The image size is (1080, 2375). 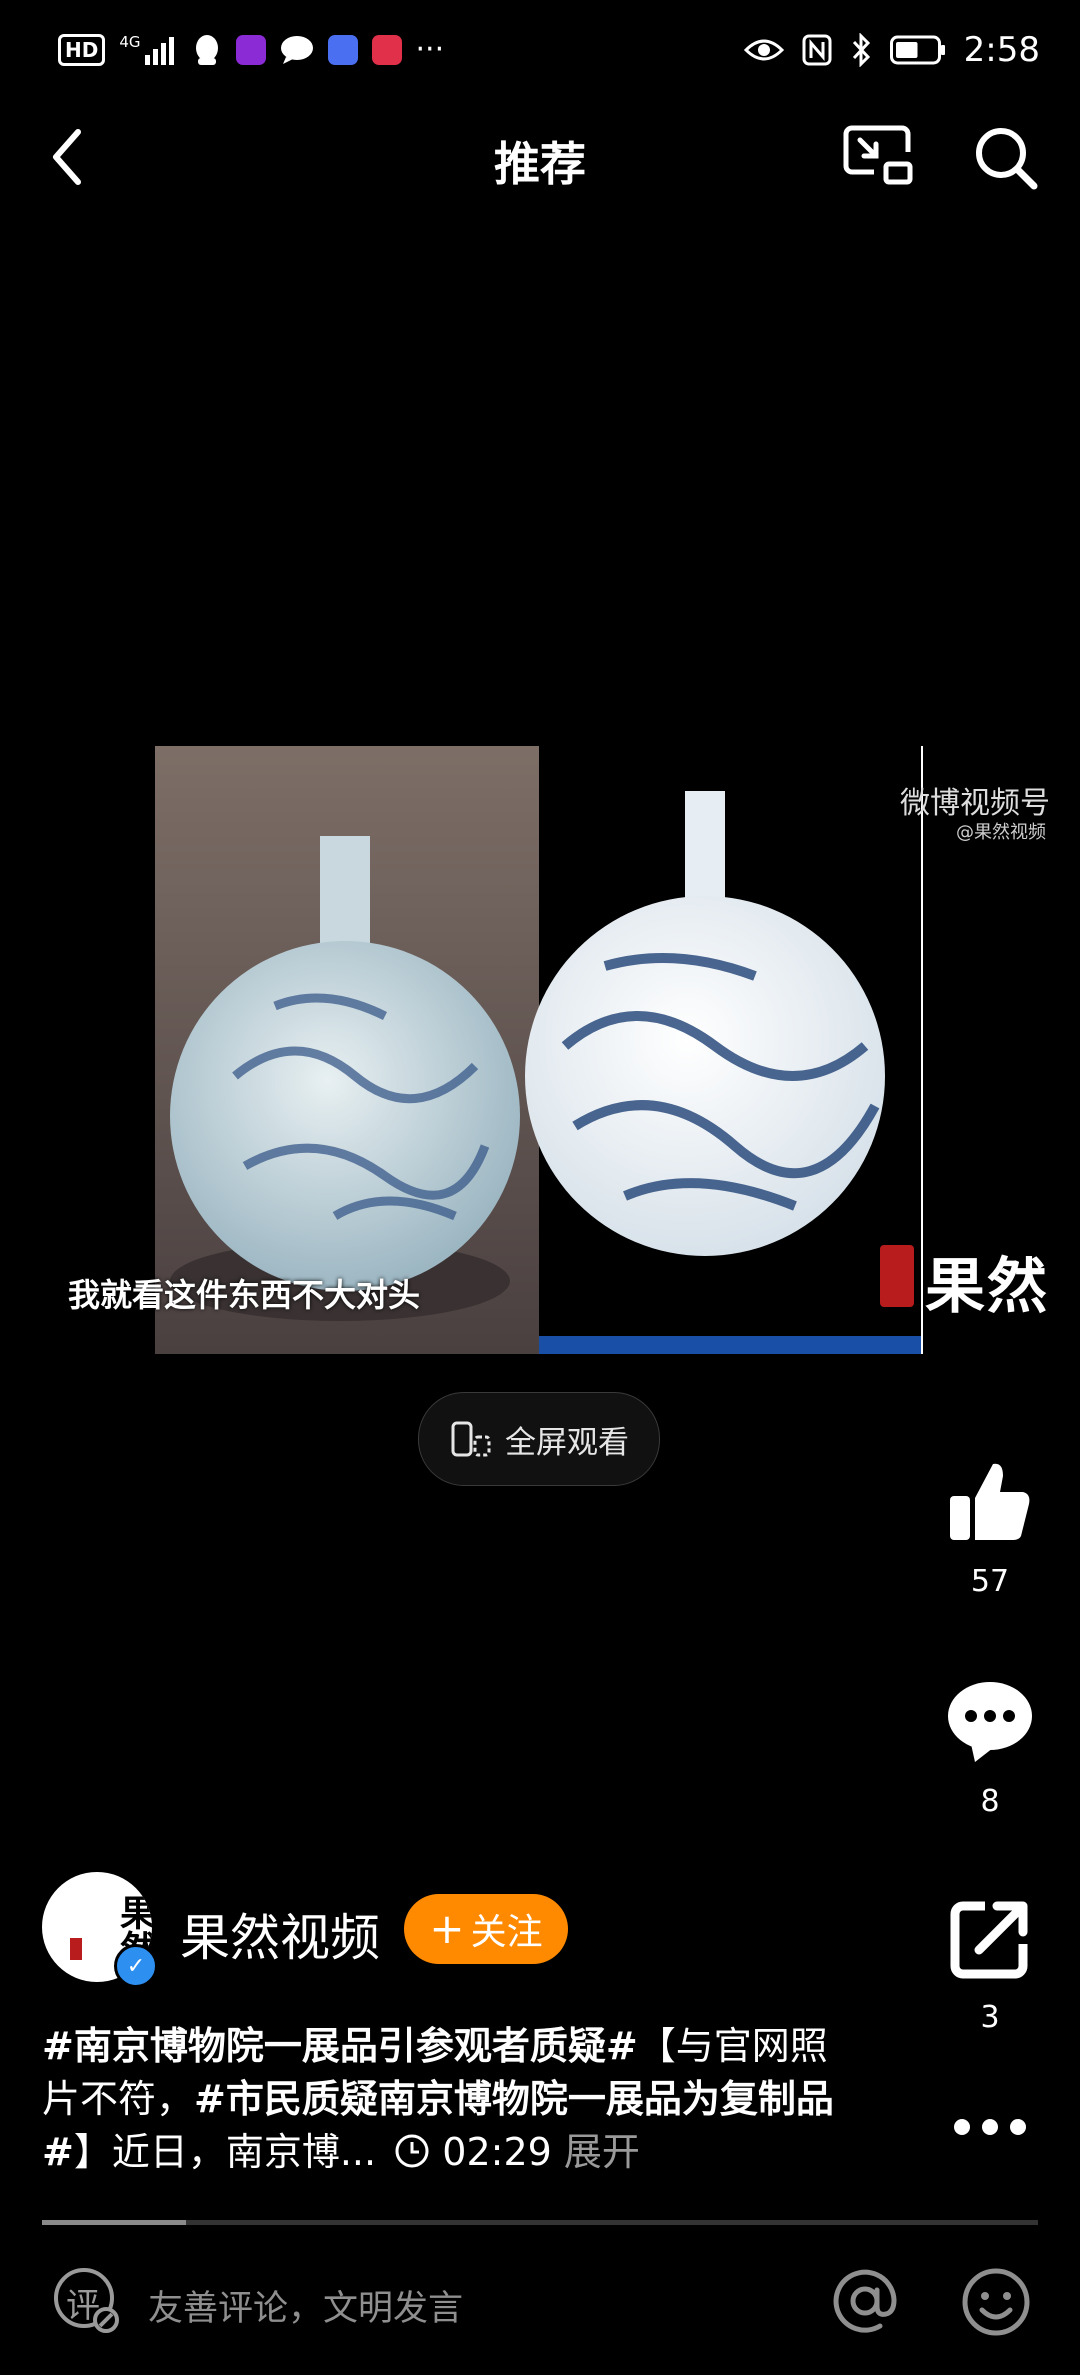 What do you see at coordinates (917, 50) in the screenshot?
I see `battery-icon` at bounding box center [917, 50].